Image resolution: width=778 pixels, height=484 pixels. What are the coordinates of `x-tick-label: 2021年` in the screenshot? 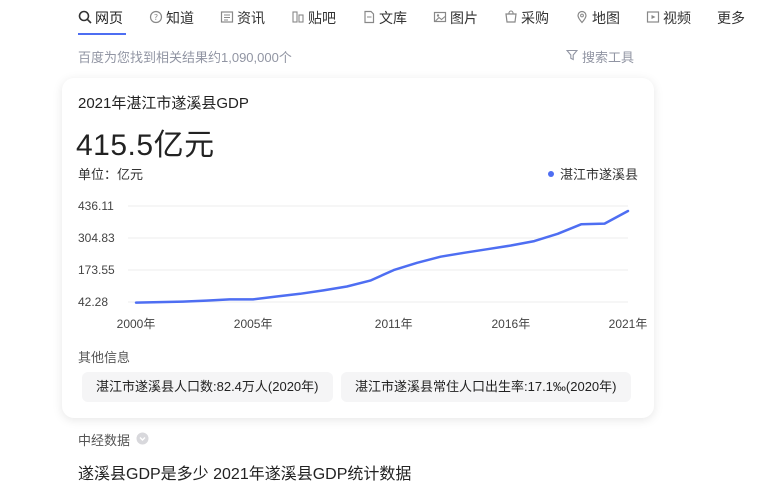 It's located at (628, 324).